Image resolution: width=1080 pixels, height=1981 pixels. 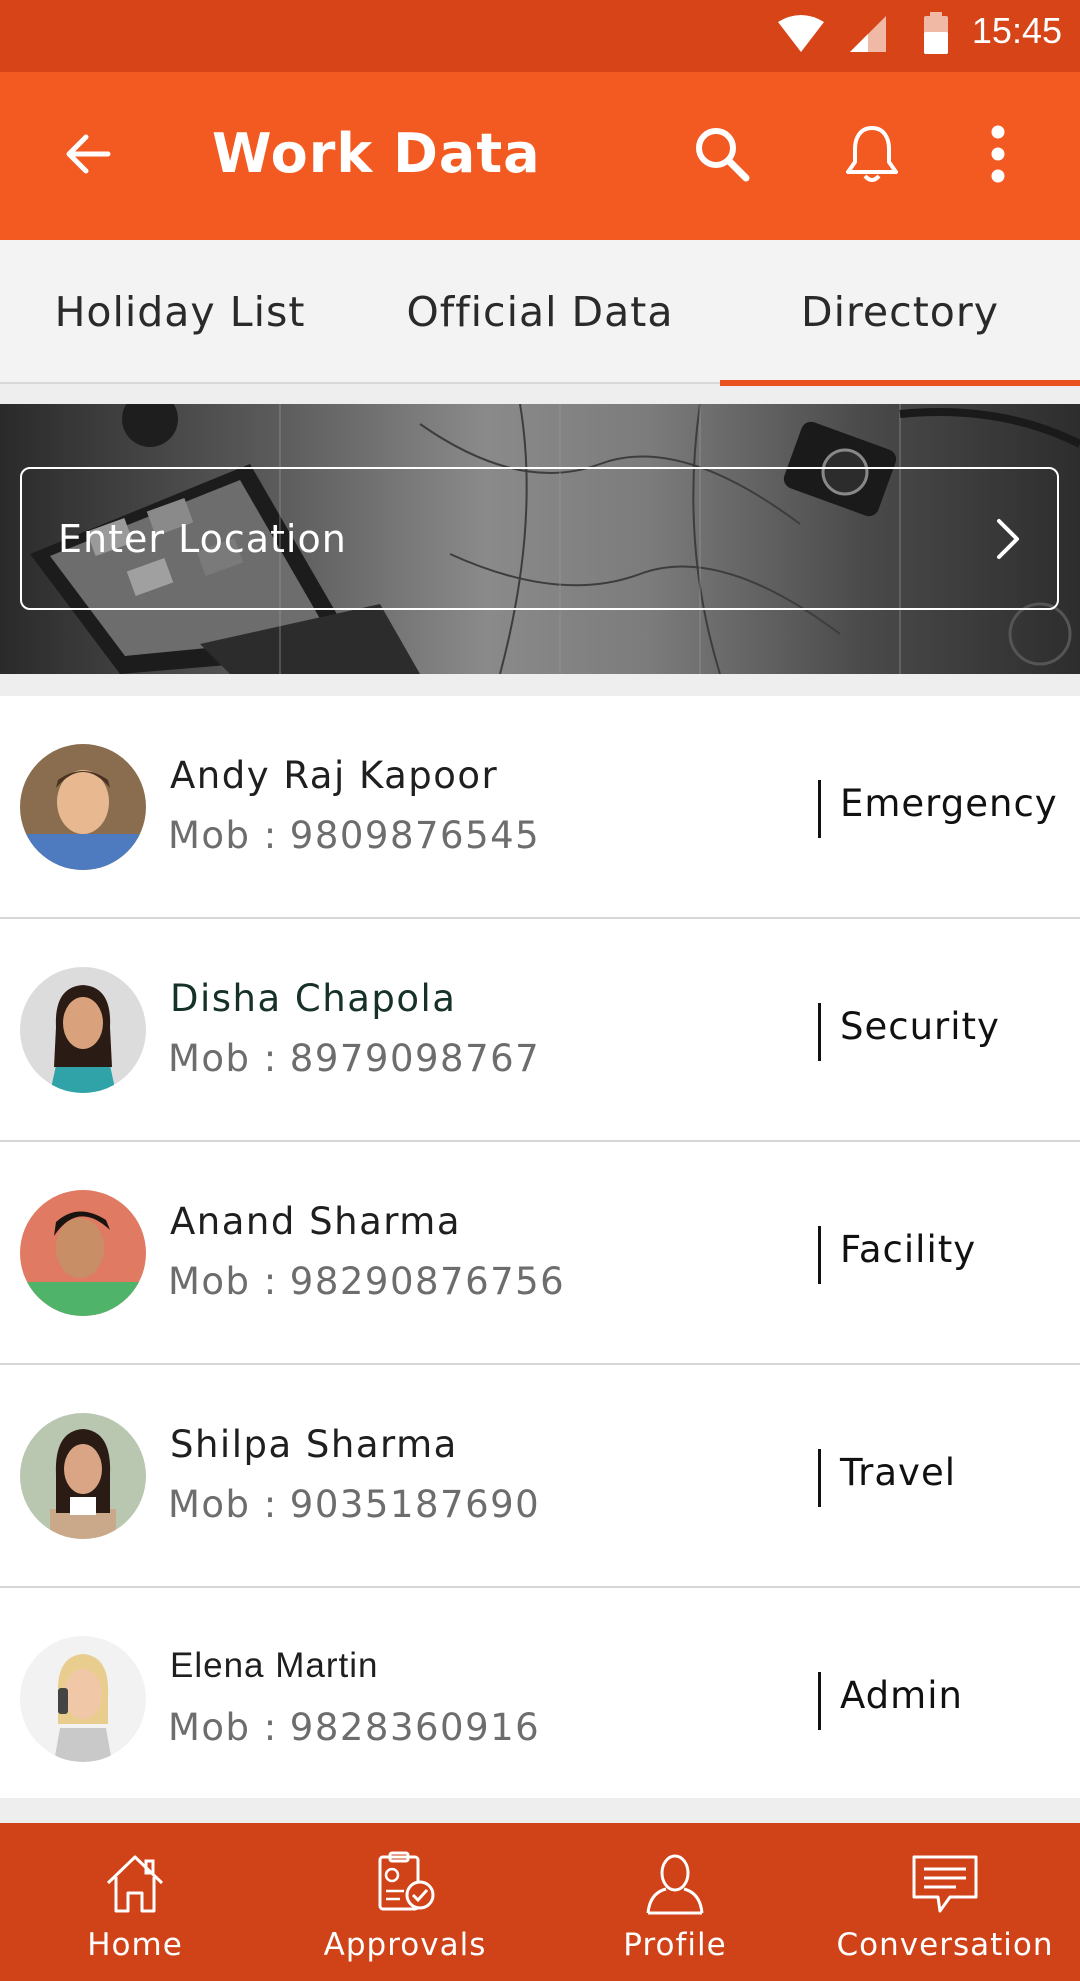 I want to click on nav-label: Profile, so click(x=675, y=1945).